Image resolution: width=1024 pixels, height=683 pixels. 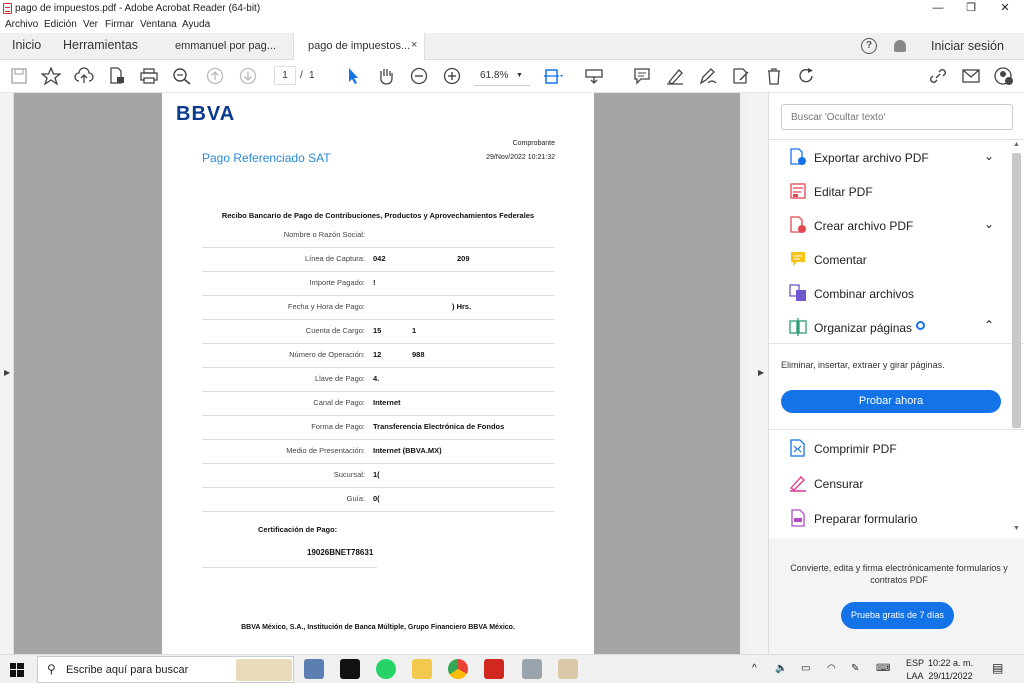 What do you see at coordinates (512, 25) in the screenshot?
I see `menu-bar: Archivo Edición Ver Firmar Ventana Ayuda` at bounding box center [512, 25].